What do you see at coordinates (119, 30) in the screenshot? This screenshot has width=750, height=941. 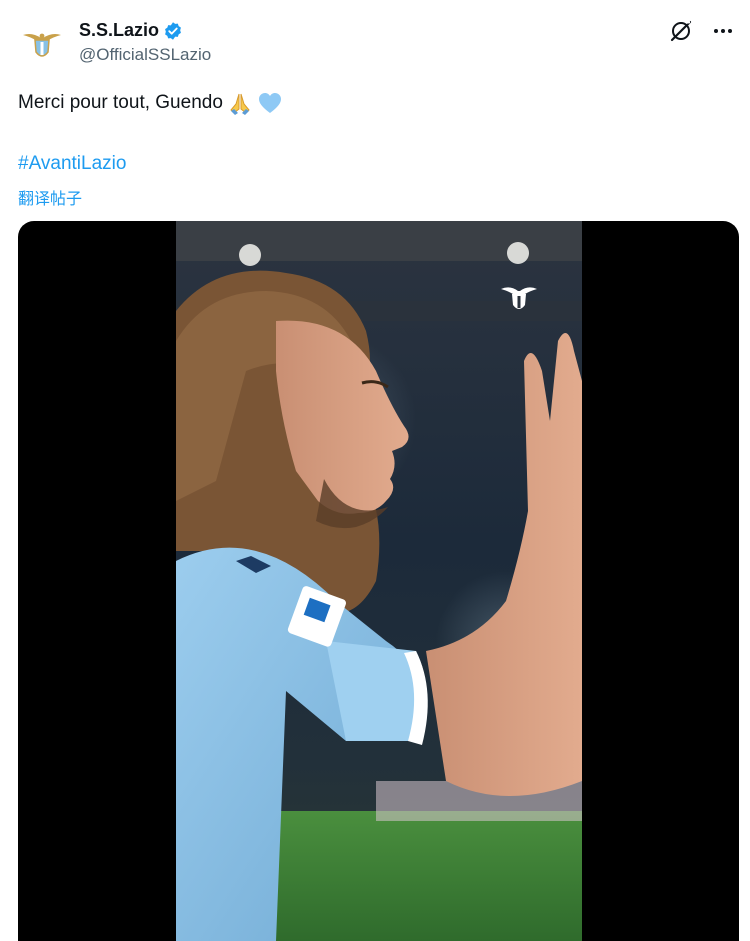 I see `display-name: S.S.Lazio` at bounding box center [119, 30].